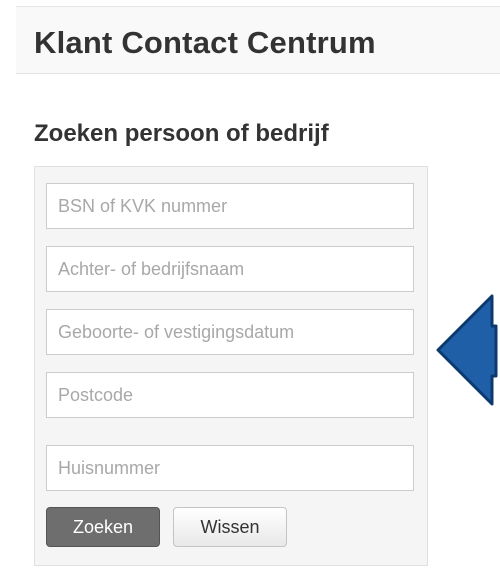 Image resolution: width=500 pixels, height=582 pixels. I want to click on date-input, so click(230, 332).